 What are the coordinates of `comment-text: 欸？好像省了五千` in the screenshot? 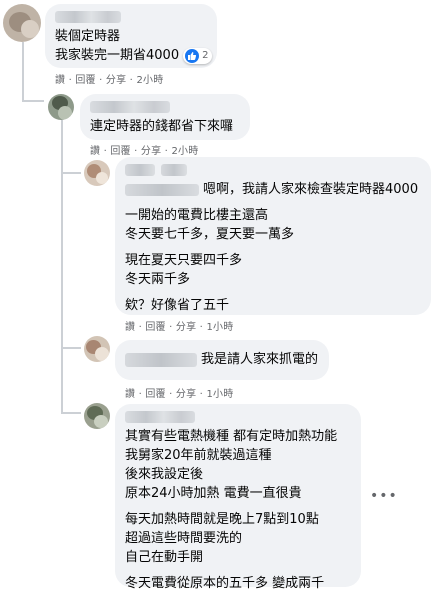 It's located at (177, 305).